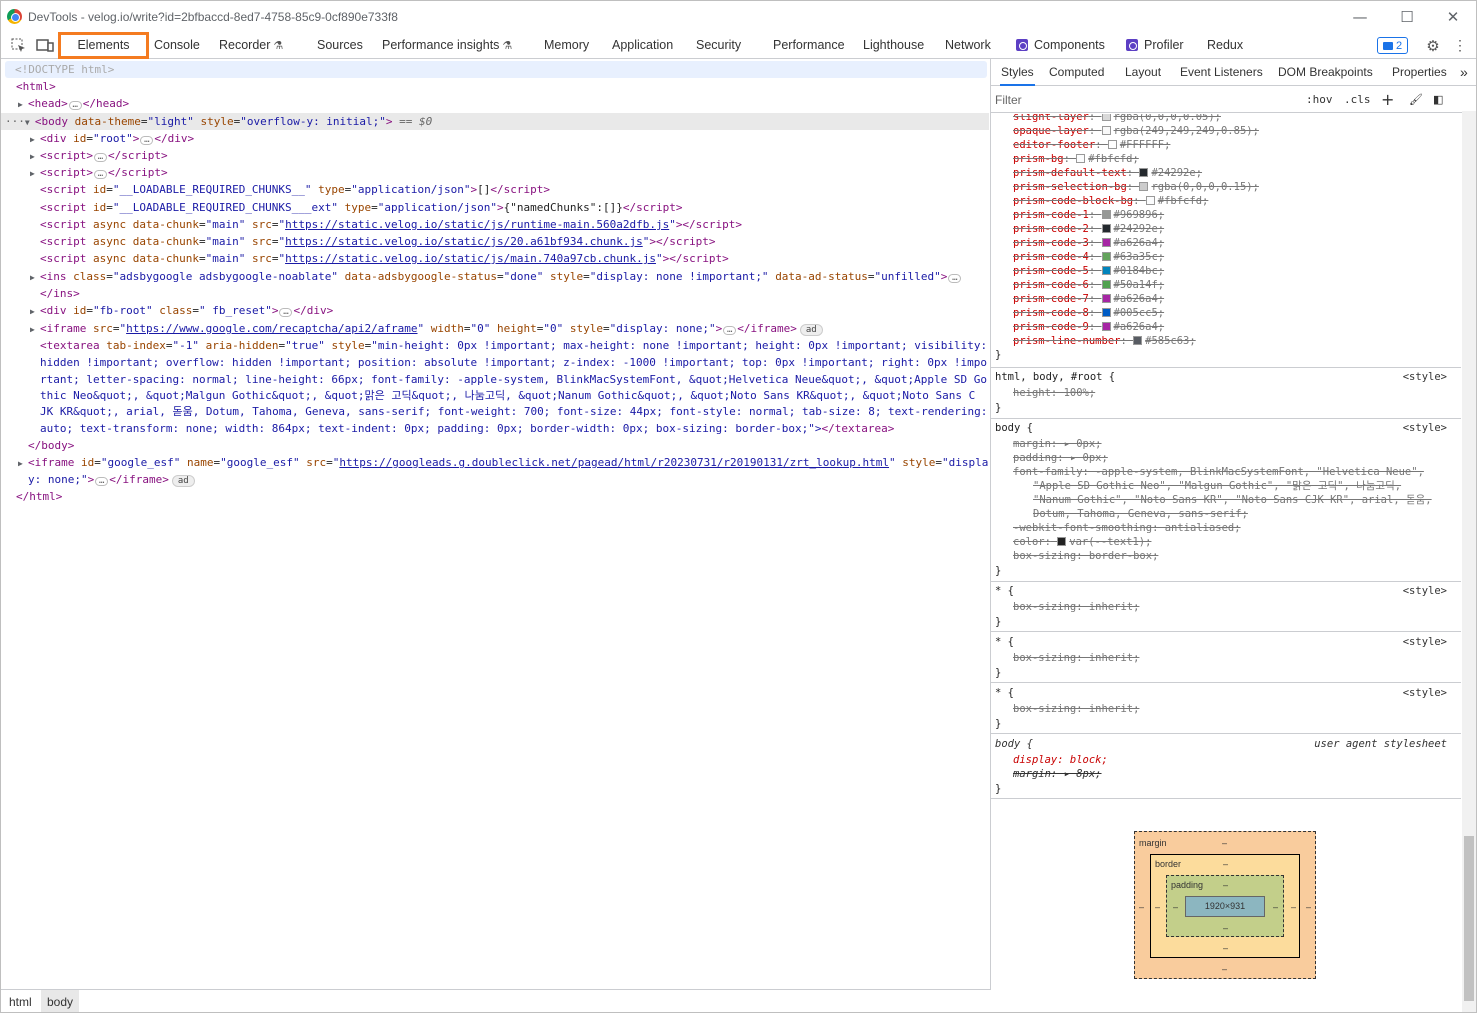 The height and width of the screenshot is (1013, 1477). I want to click on css-declaration: -webkit-font-smoothing: antialiased;, so click(1127, 528).